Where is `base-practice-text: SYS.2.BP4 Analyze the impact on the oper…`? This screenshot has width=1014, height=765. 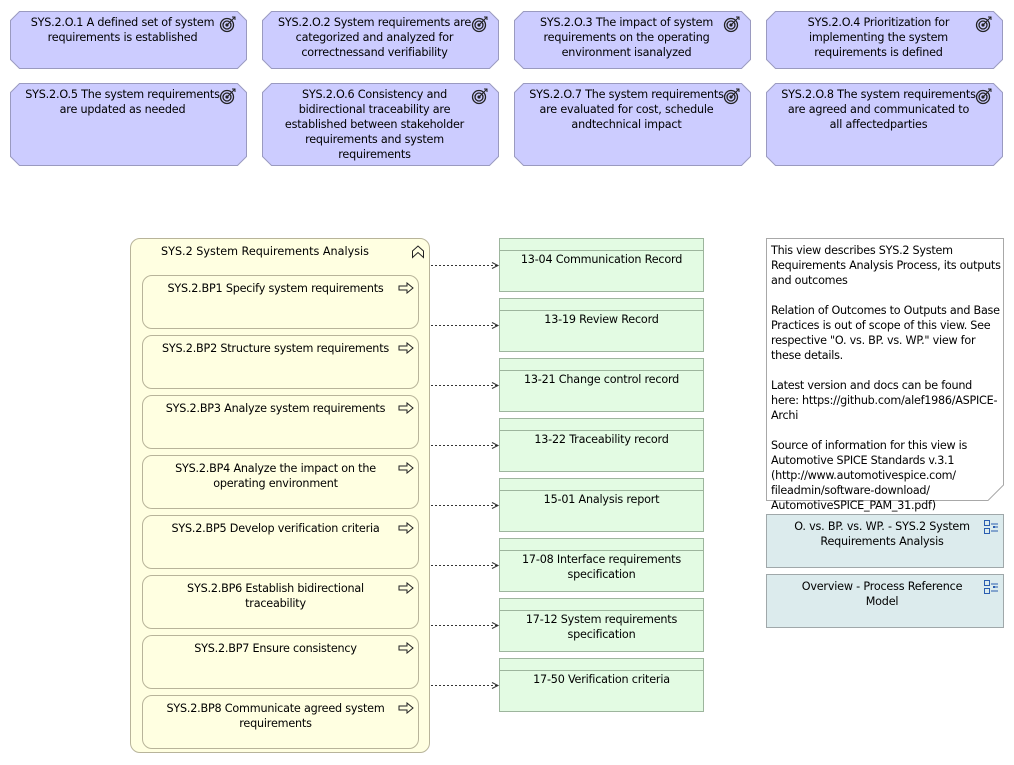
base-practice-text: SYS.2.BP4 Analyze the impact on the oper… is located at coordinates (275, 476).